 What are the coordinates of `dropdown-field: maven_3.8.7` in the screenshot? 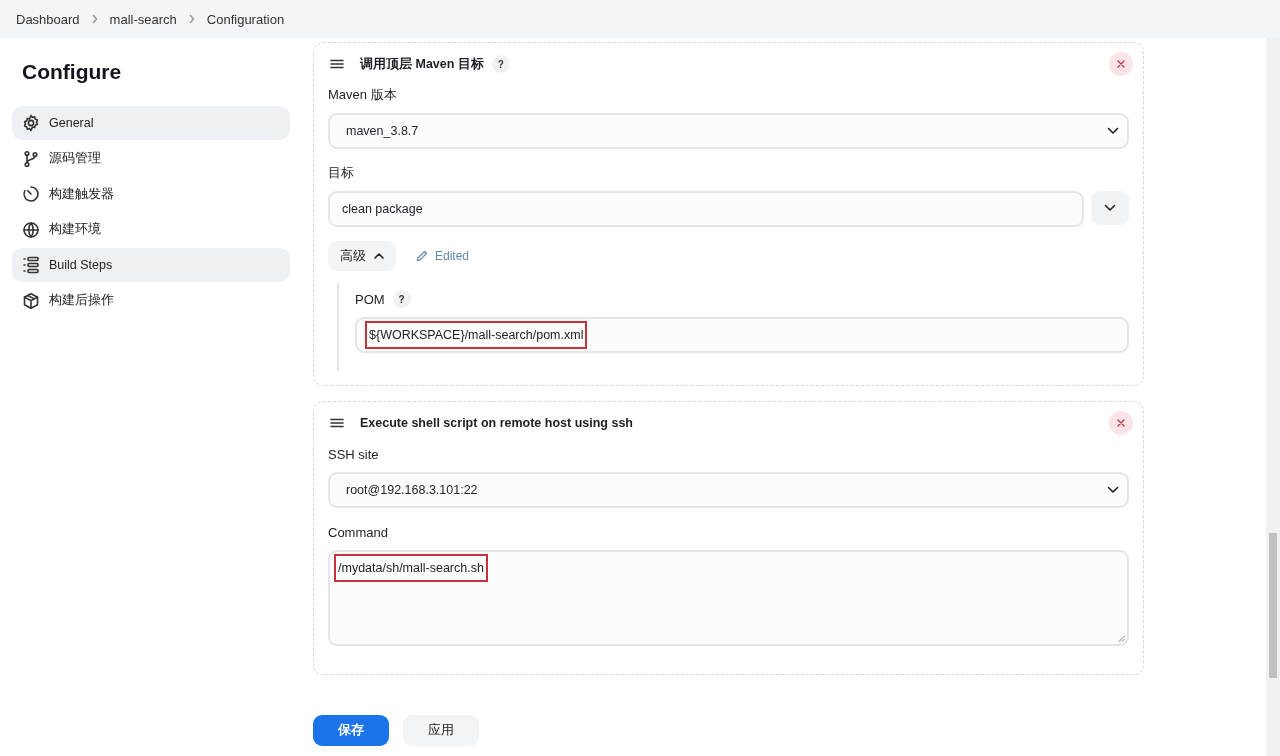 It's located at (728, 131).